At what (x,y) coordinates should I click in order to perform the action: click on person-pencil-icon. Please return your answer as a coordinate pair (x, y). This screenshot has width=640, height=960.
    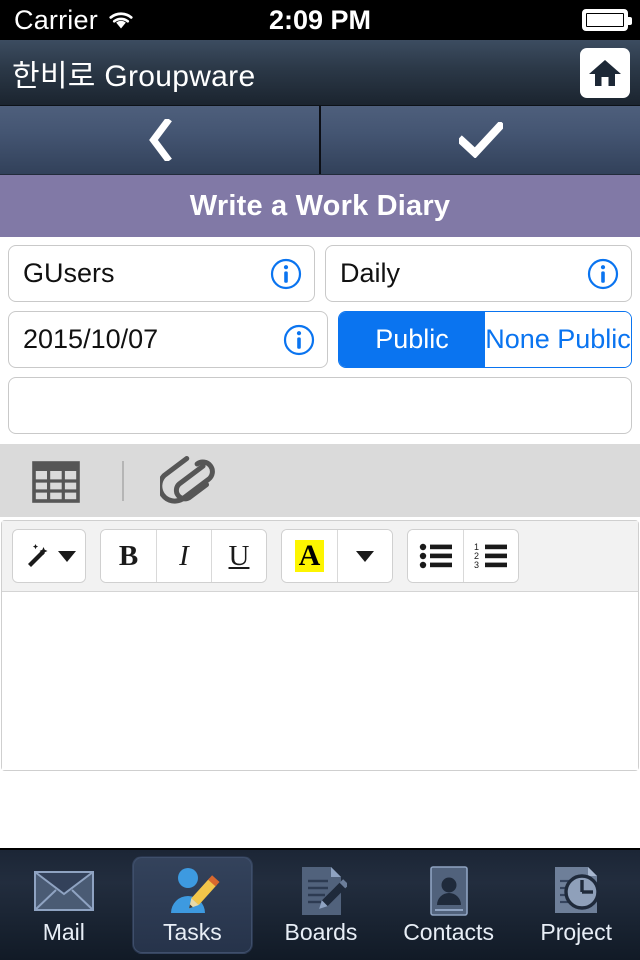
    Looking at the image, I should click on (195, 890).